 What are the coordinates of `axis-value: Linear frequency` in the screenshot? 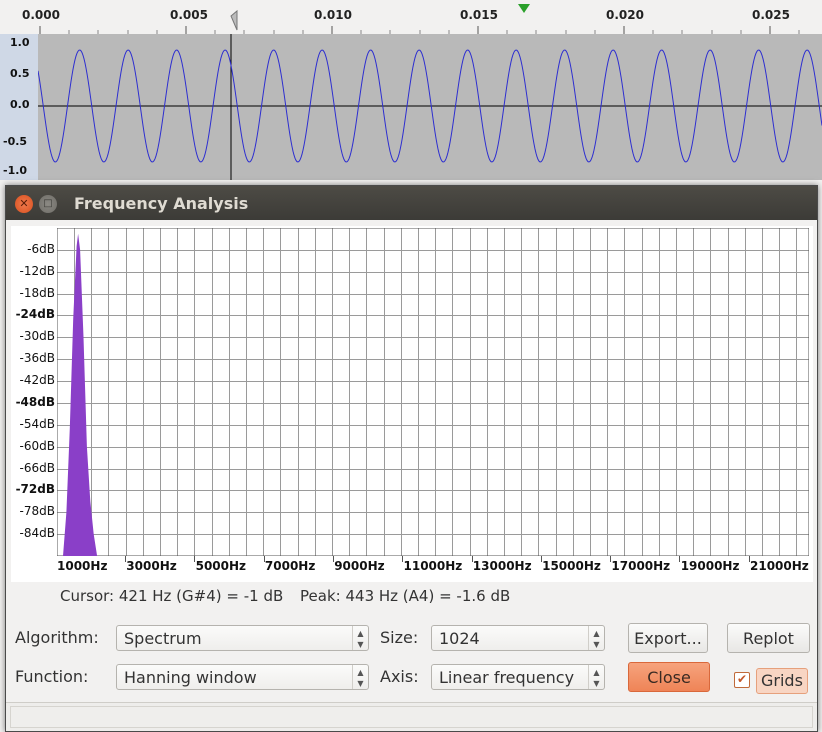 It's located at (507, 677).